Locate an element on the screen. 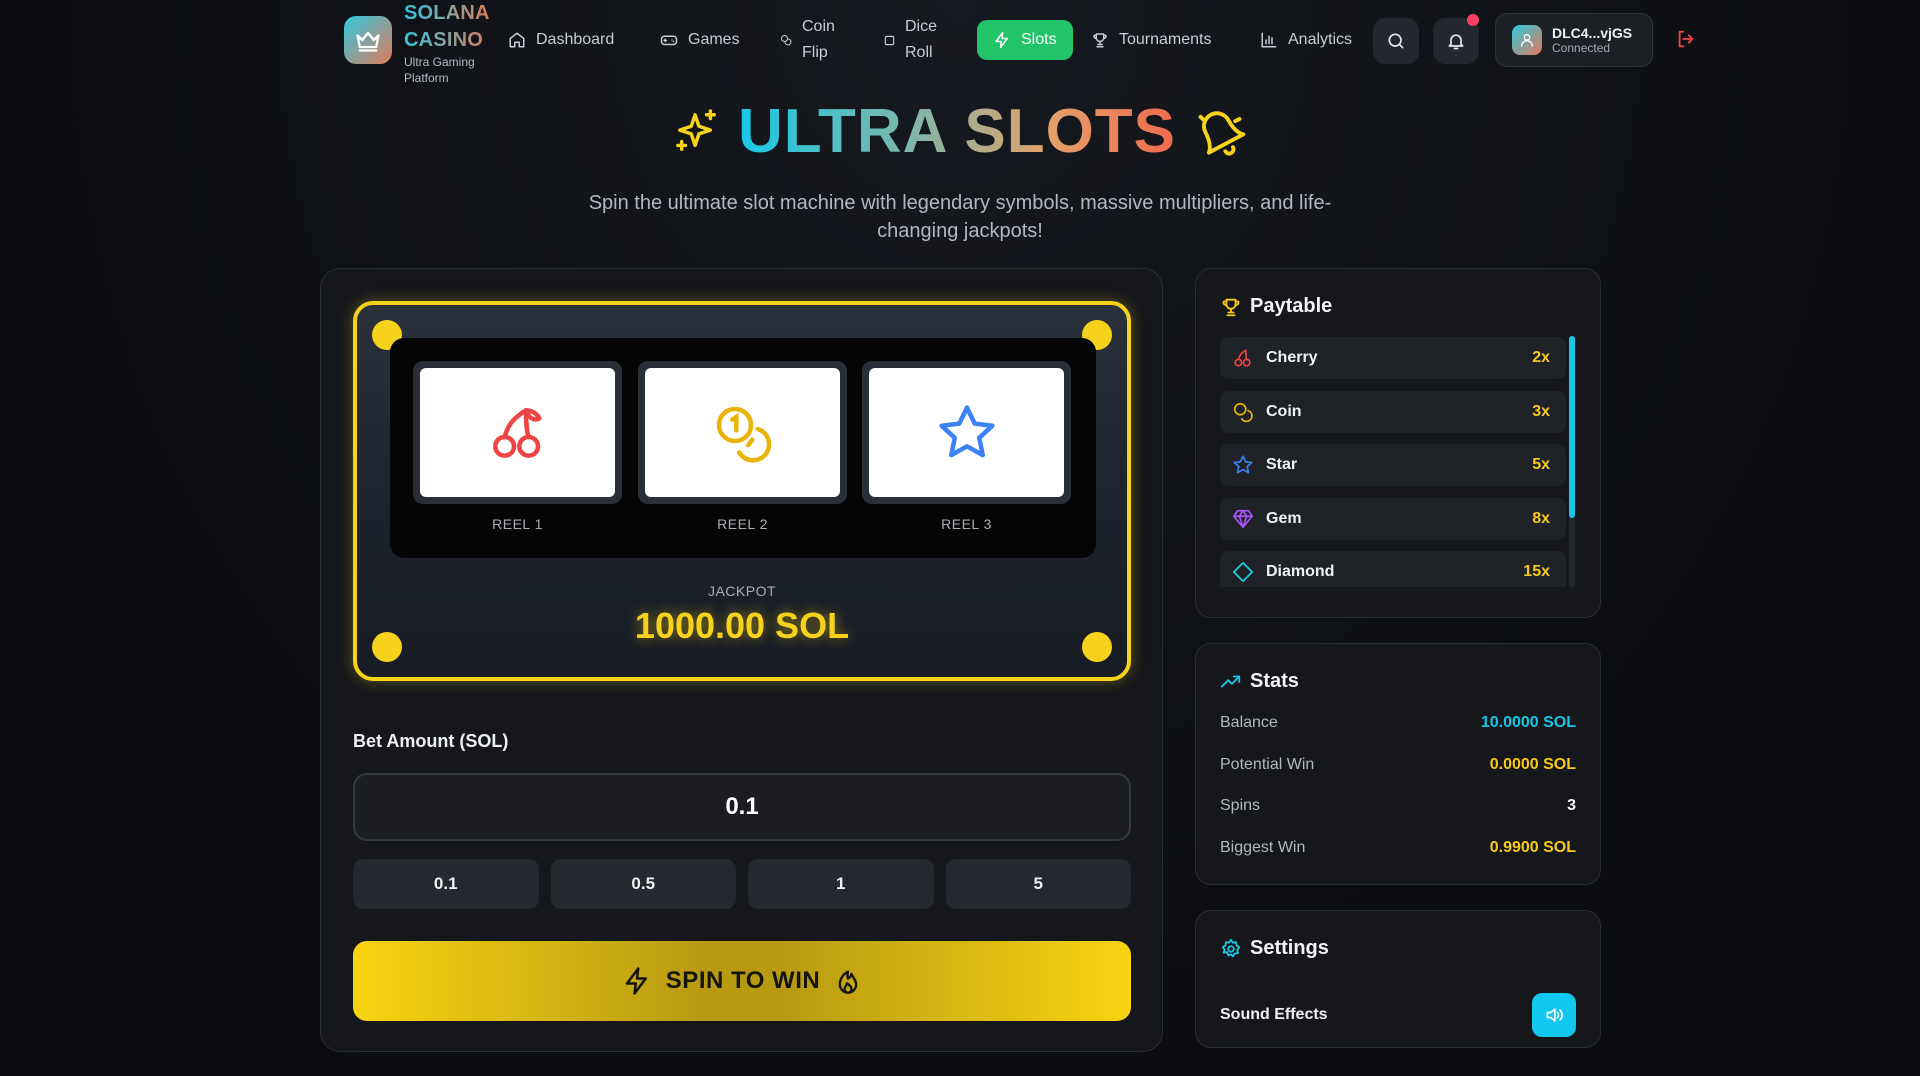 The image size is (1920, 1076). notification-dot is located at coordinates (1473, 20).